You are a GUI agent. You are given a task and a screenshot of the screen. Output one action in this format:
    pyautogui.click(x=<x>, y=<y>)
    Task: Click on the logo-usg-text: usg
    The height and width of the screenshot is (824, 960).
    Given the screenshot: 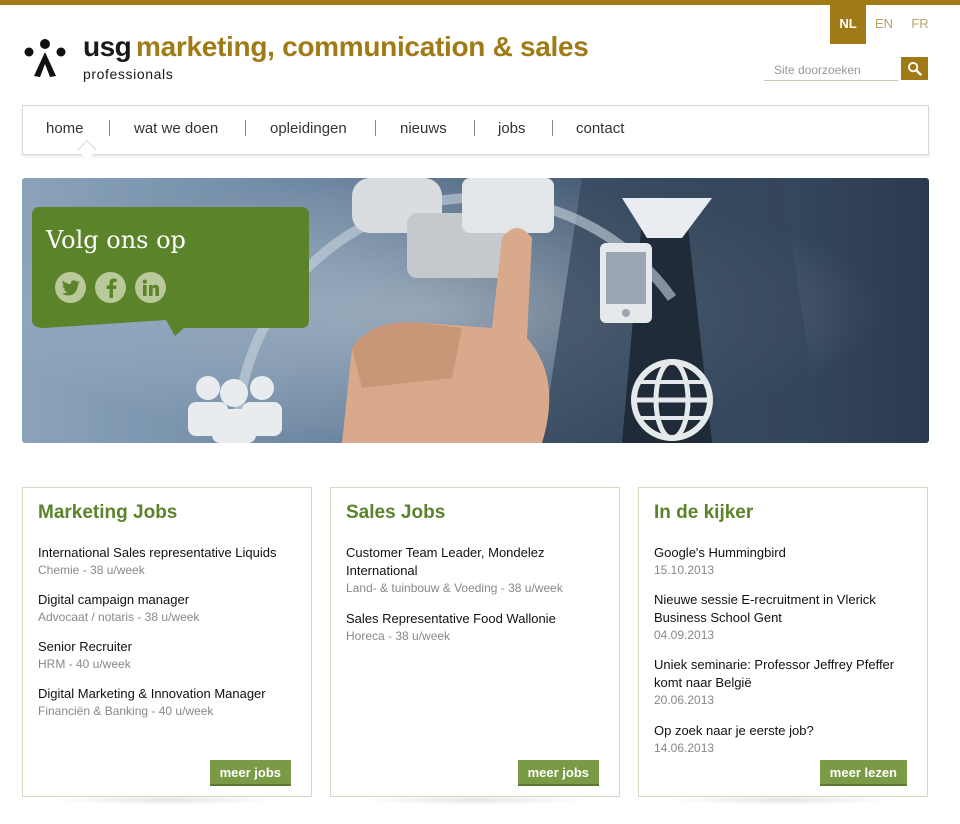 What is the action you would take?
    pyautogui.click(x=107, y=46)
    